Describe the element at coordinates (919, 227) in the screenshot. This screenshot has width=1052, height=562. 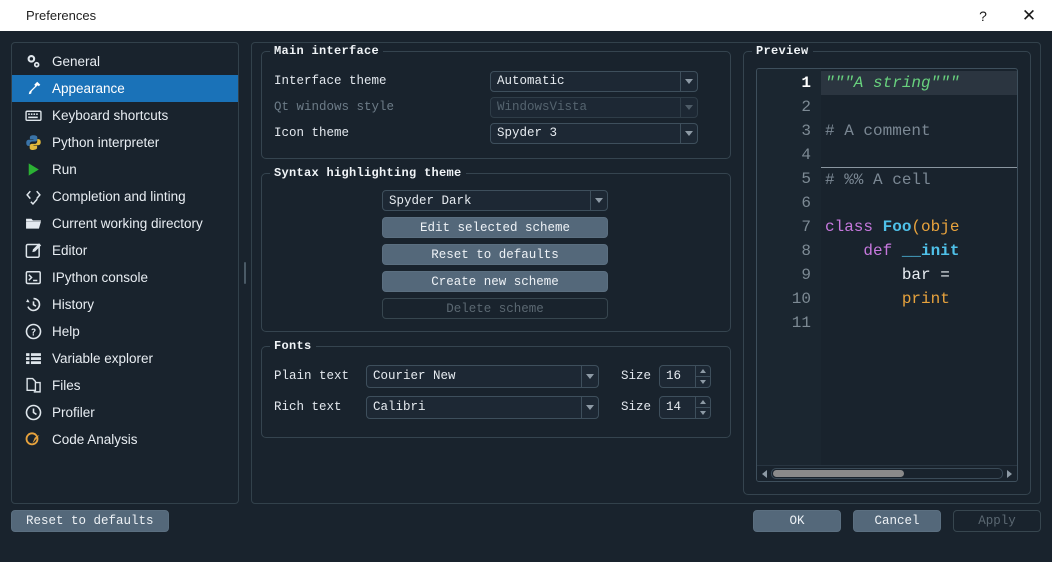
I see `code-line: class Foo(obje` at that location.